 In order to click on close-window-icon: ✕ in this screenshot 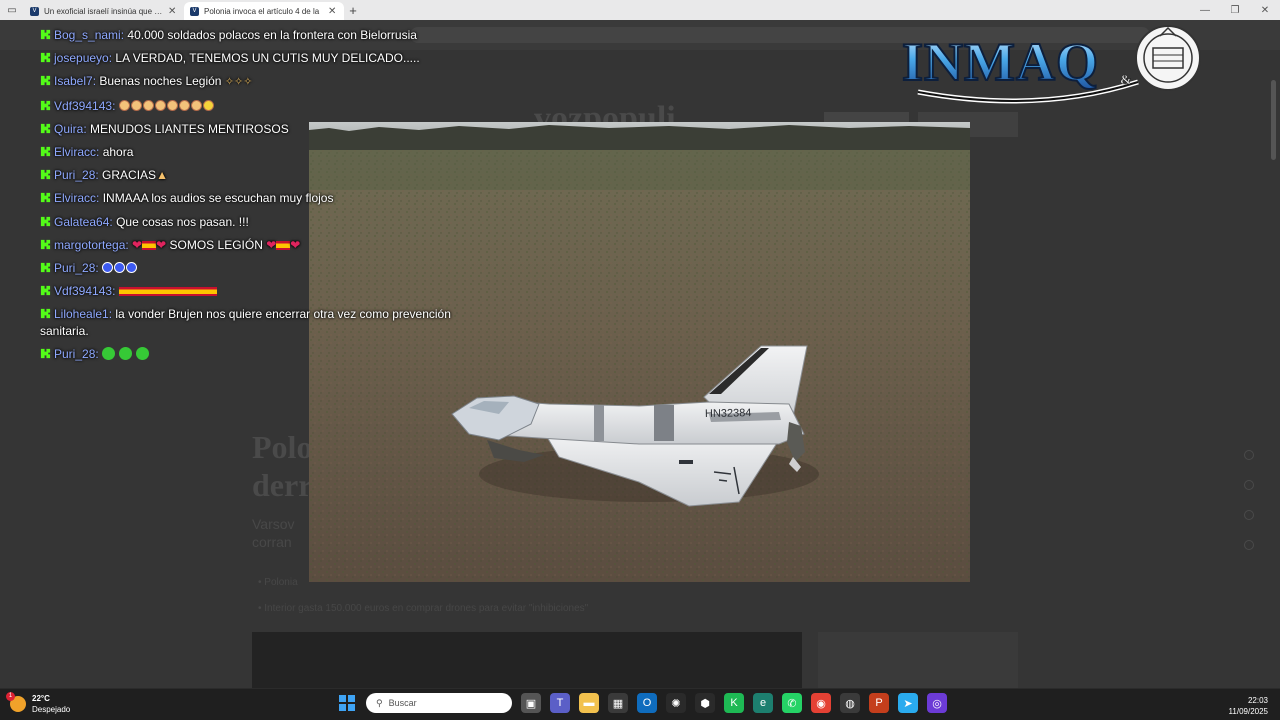, I will do `click(1265, 10)`.